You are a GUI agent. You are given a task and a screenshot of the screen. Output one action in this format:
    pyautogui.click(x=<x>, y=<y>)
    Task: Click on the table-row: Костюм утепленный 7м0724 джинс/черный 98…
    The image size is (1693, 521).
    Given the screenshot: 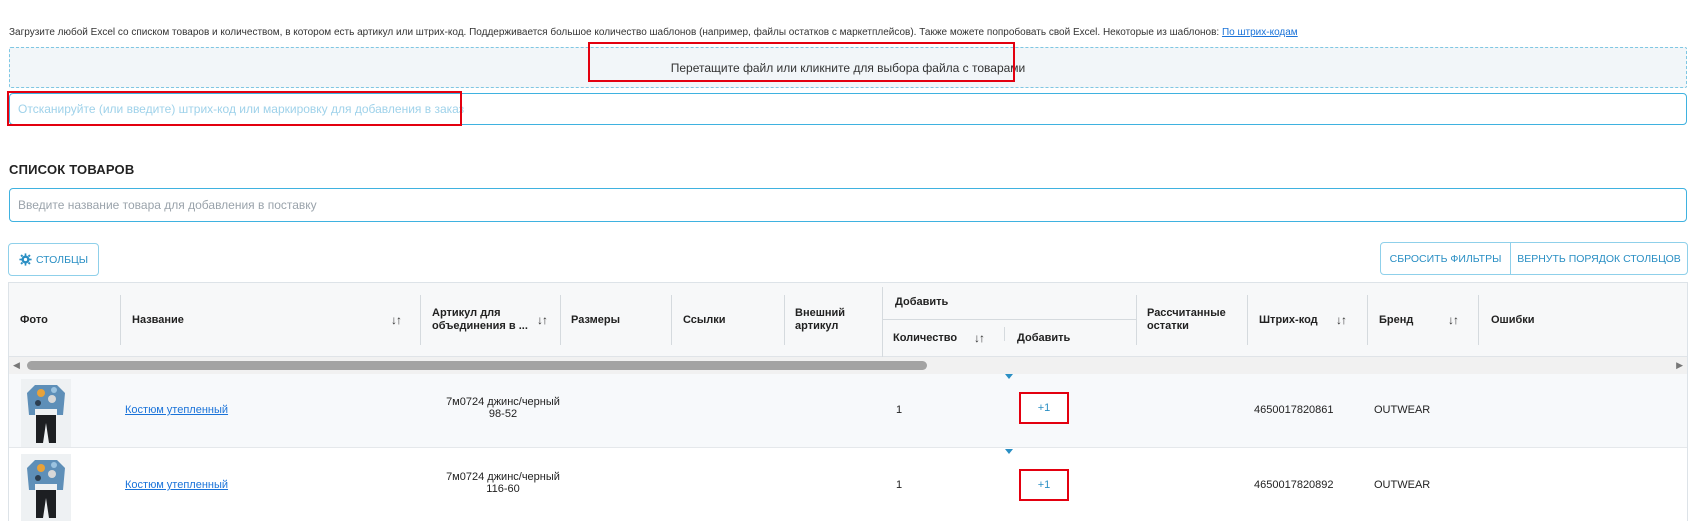 What is the action you would take?
    pyautogui.click(x=848, y=411)
    